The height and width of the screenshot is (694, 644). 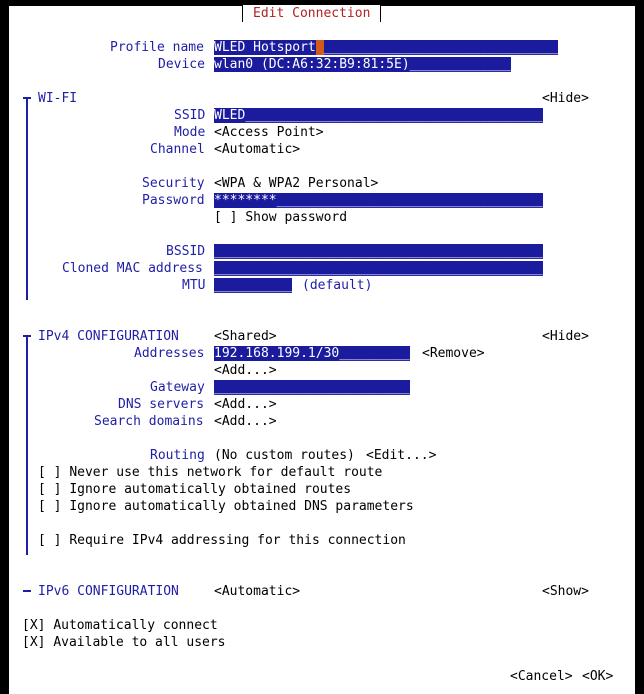 What do you see at coordinates (284, 455) in the screenshot?
I see `routing-value: (No custom routes)` at bounding box center [284, 455].